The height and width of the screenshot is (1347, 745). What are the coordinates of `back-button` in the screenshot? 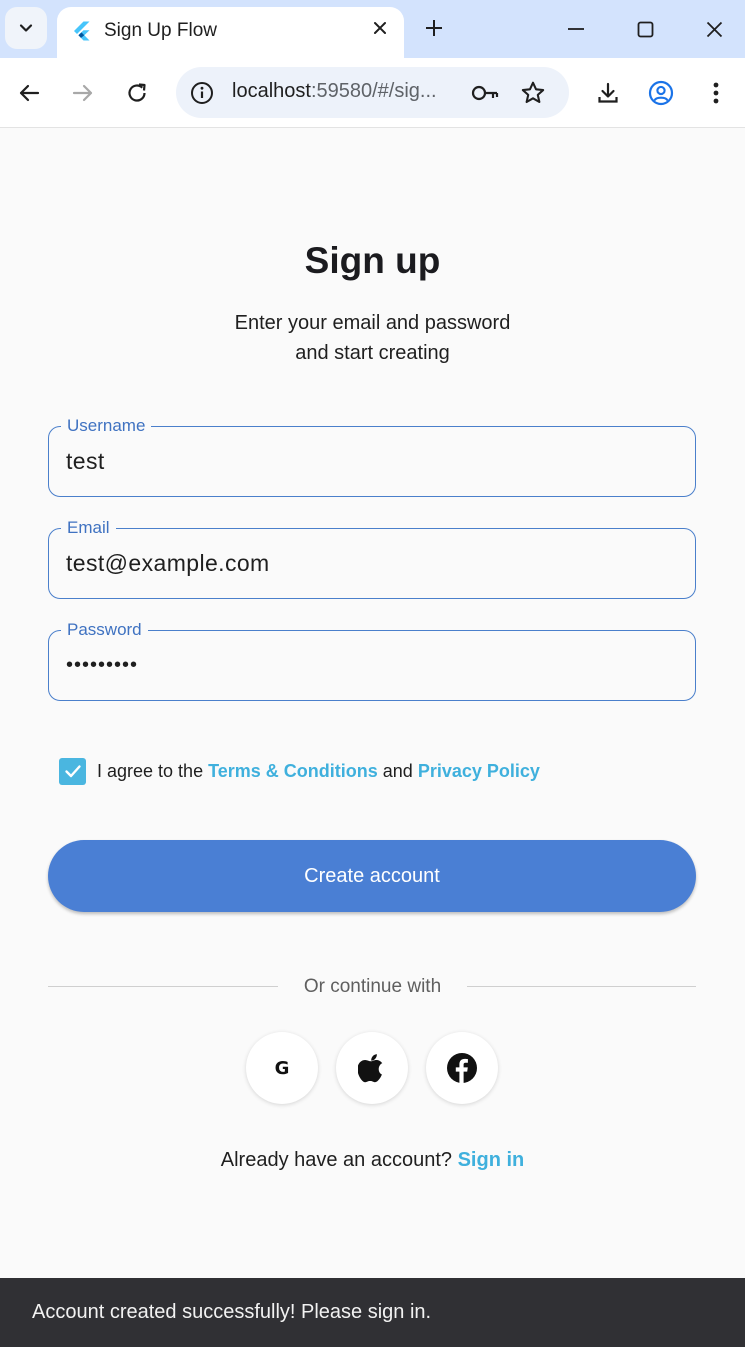 It's located at (29, 93).